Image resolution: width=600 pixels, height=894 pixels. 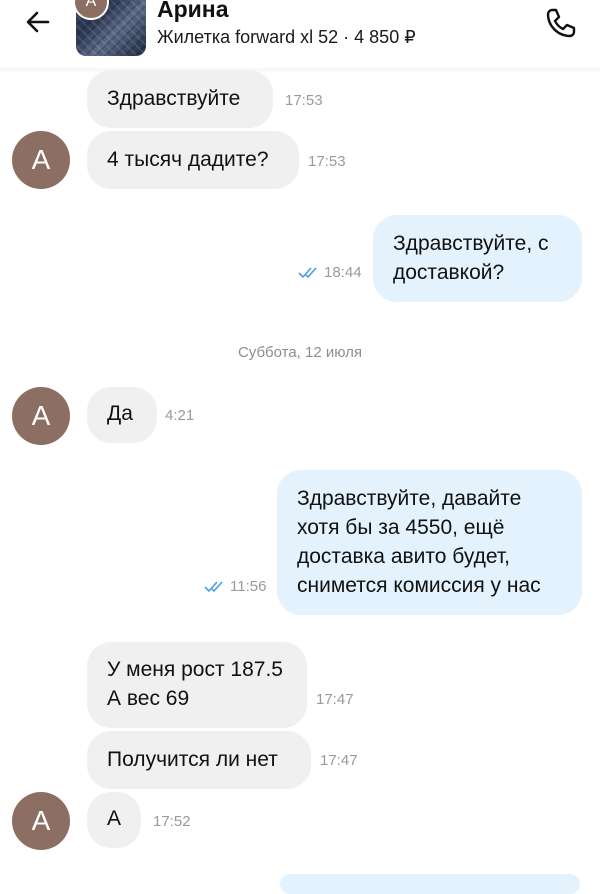 What do you see at coordinates (180, 415) in the screenshot?
I see `message-time: 4:21` at bounding box center [180, 415].